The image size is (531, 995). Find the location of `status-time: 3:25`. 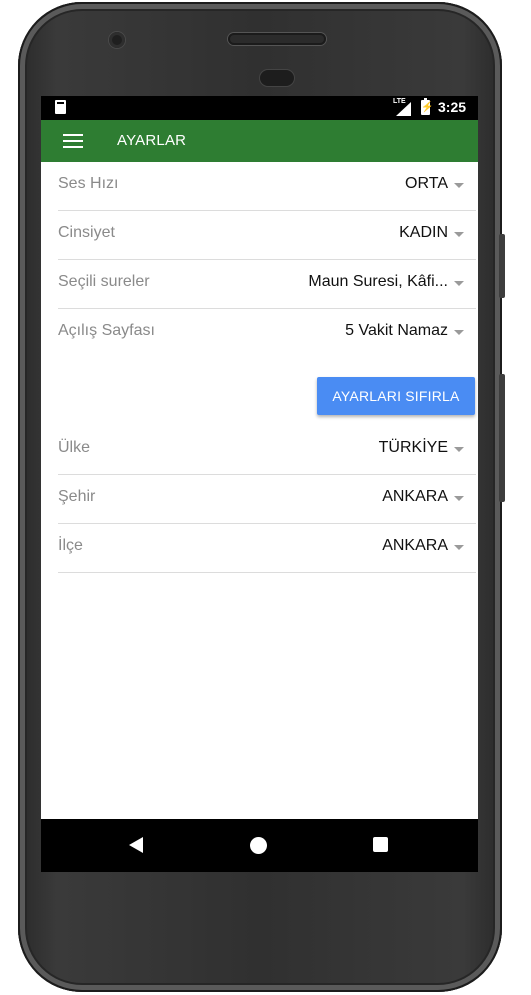

status-time: 3:25 is located at coordinates (452, 107).